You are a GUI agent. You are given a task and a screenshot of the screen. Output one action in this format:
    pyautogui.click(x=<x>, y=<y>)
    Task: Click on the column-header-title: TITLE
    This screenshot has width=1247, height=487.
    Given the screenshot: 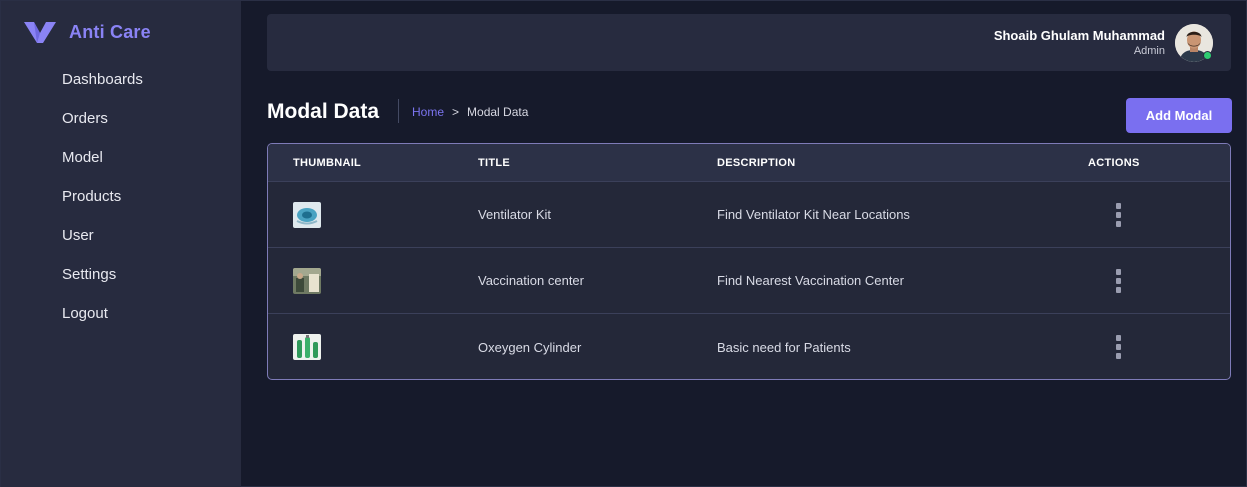 What is the action you would take?
    pyautogui.click(x=494, y=162)
    